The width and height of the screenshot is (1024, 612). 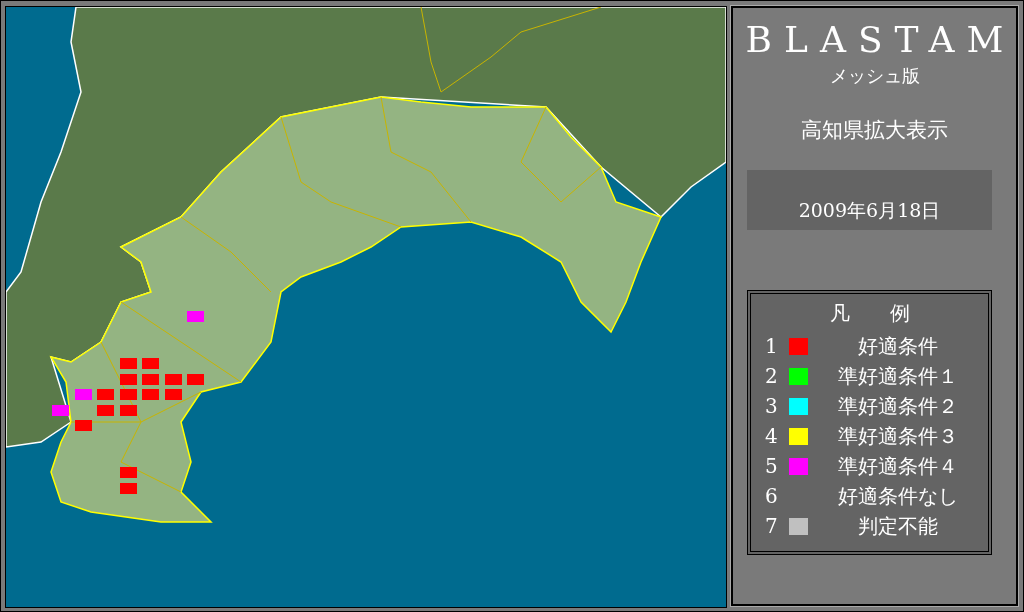 I want to click on legend-label: 準好適条件４, so click(x=898, y=466).